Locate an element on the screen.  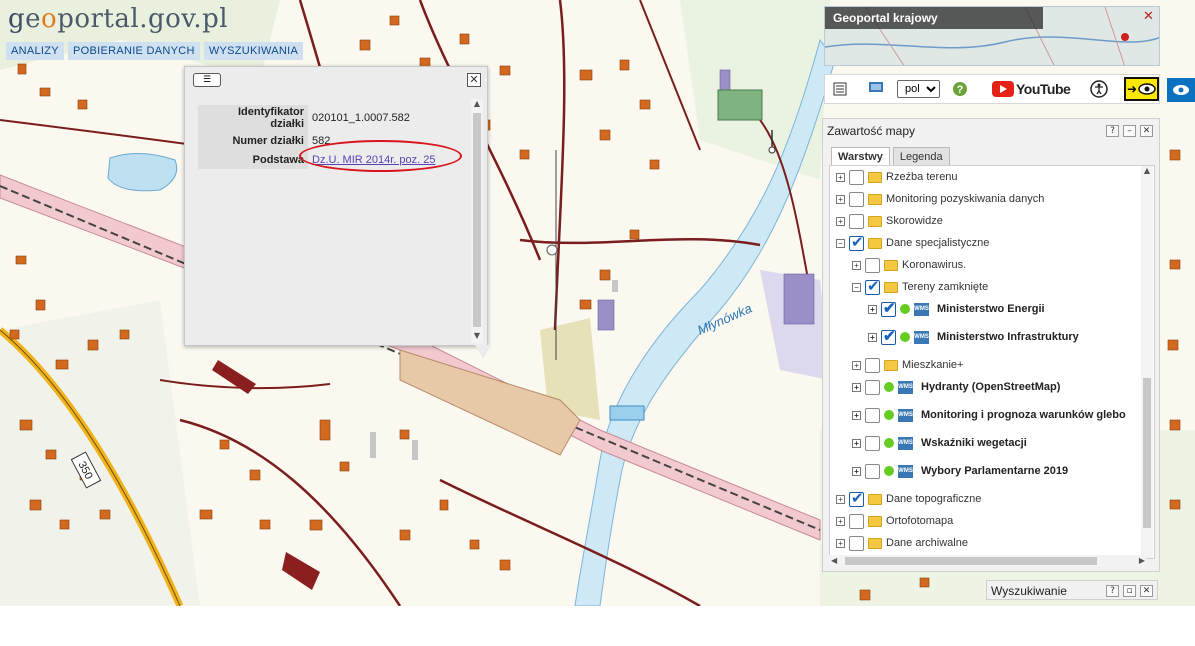
list-icon: ☰ is located at coordinates (207, 80).